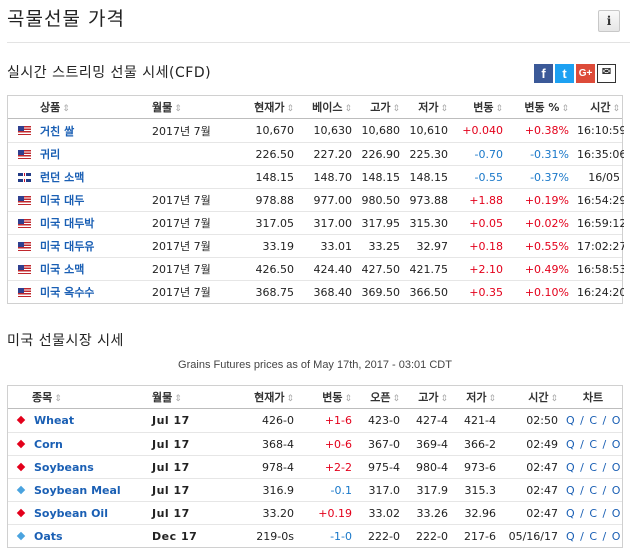  I want to click on instrument-link: 미국 대두, so click(62, 200).